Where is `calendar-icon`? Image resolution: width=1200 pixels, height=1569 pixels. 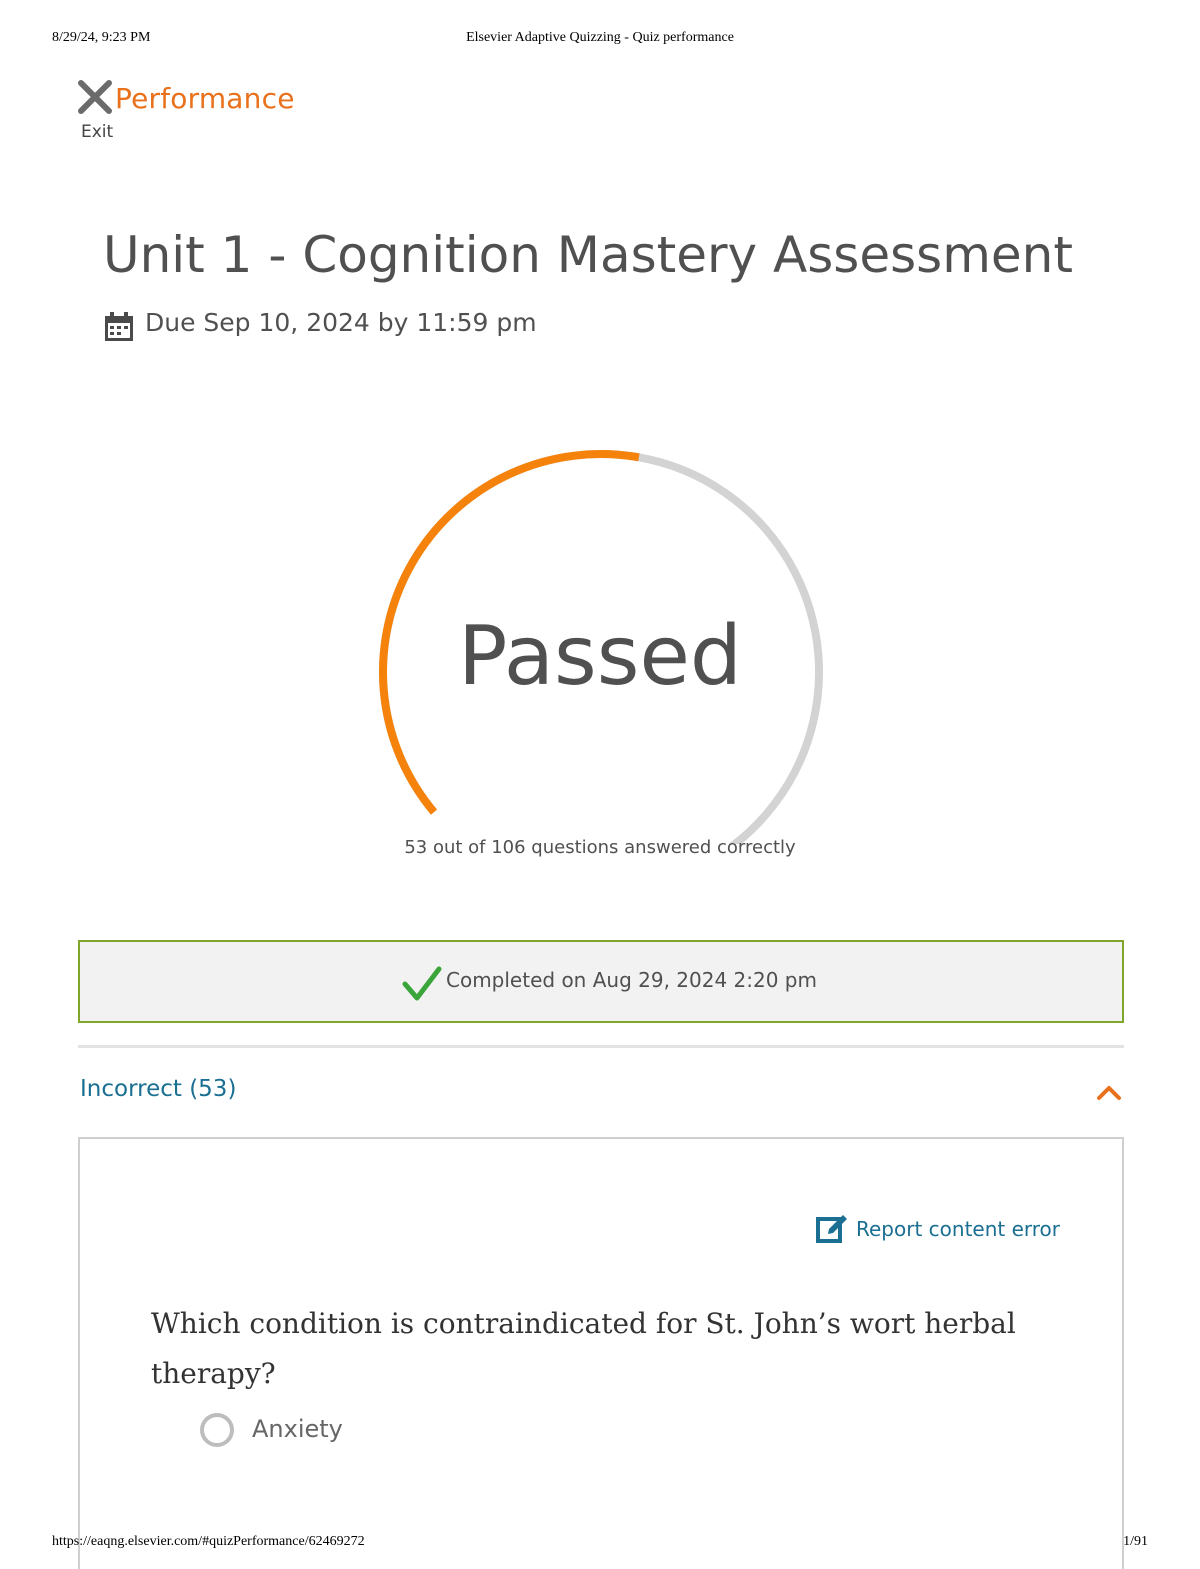 calendar-icon is located at coordinates (119, 326).